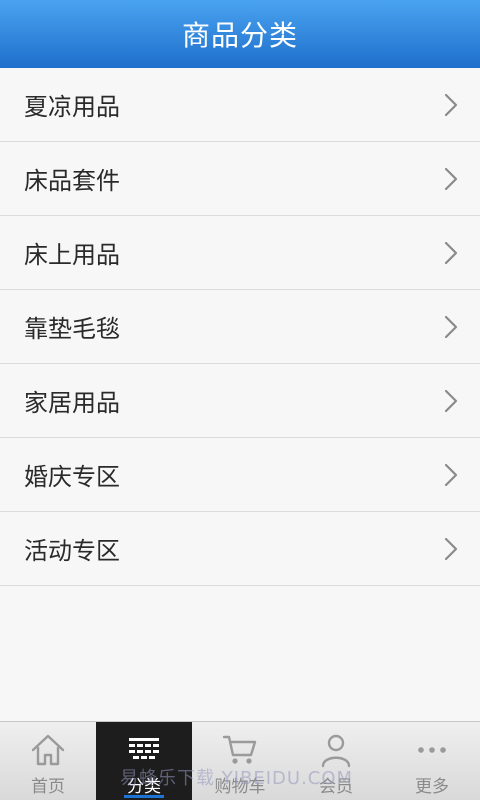 Image resolution: width=480 pixels, height=800 pixels. Describe the element at coordinates (240, 787) in the screenshot. I see `tab-label: 购物车` at that location.